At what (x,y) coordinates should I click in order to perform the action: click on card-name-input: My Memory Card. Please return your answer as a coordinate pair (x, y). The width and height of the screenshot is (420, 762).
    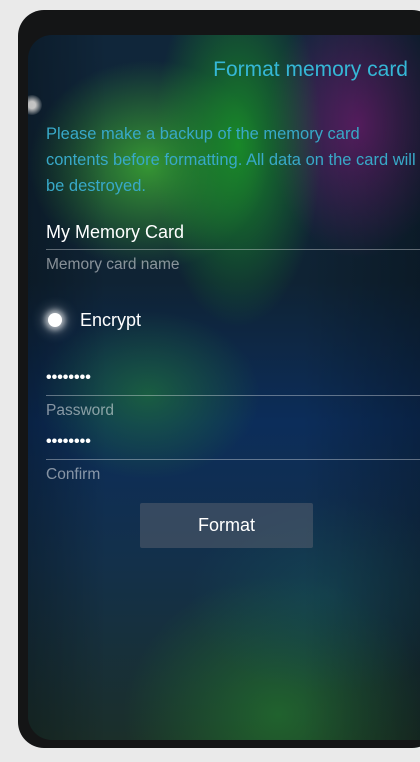
    Looking at the image, I should click on (233, 232).